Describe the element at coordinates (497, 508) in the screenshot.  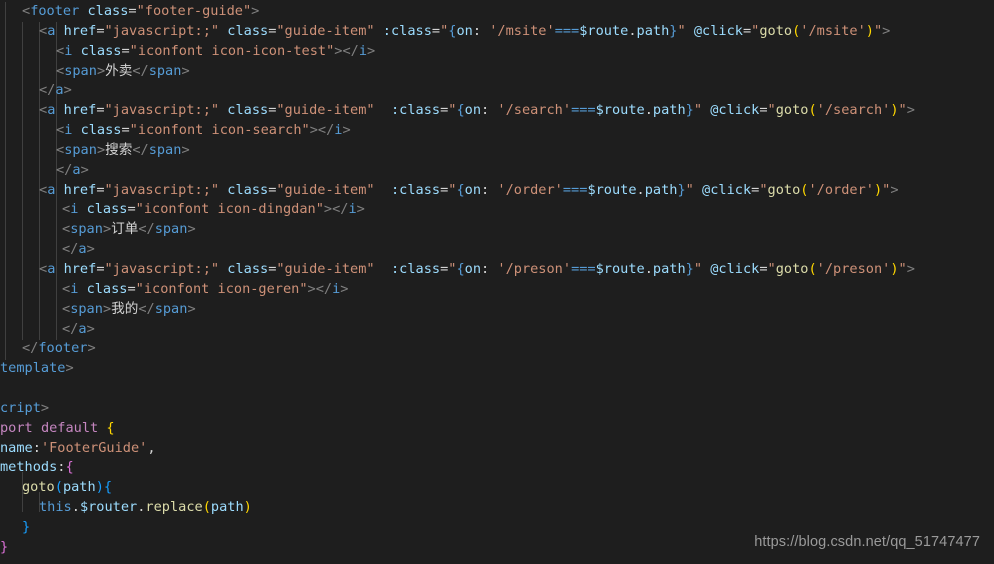
I see `code-line: this.$router.replace(path)` at that location.